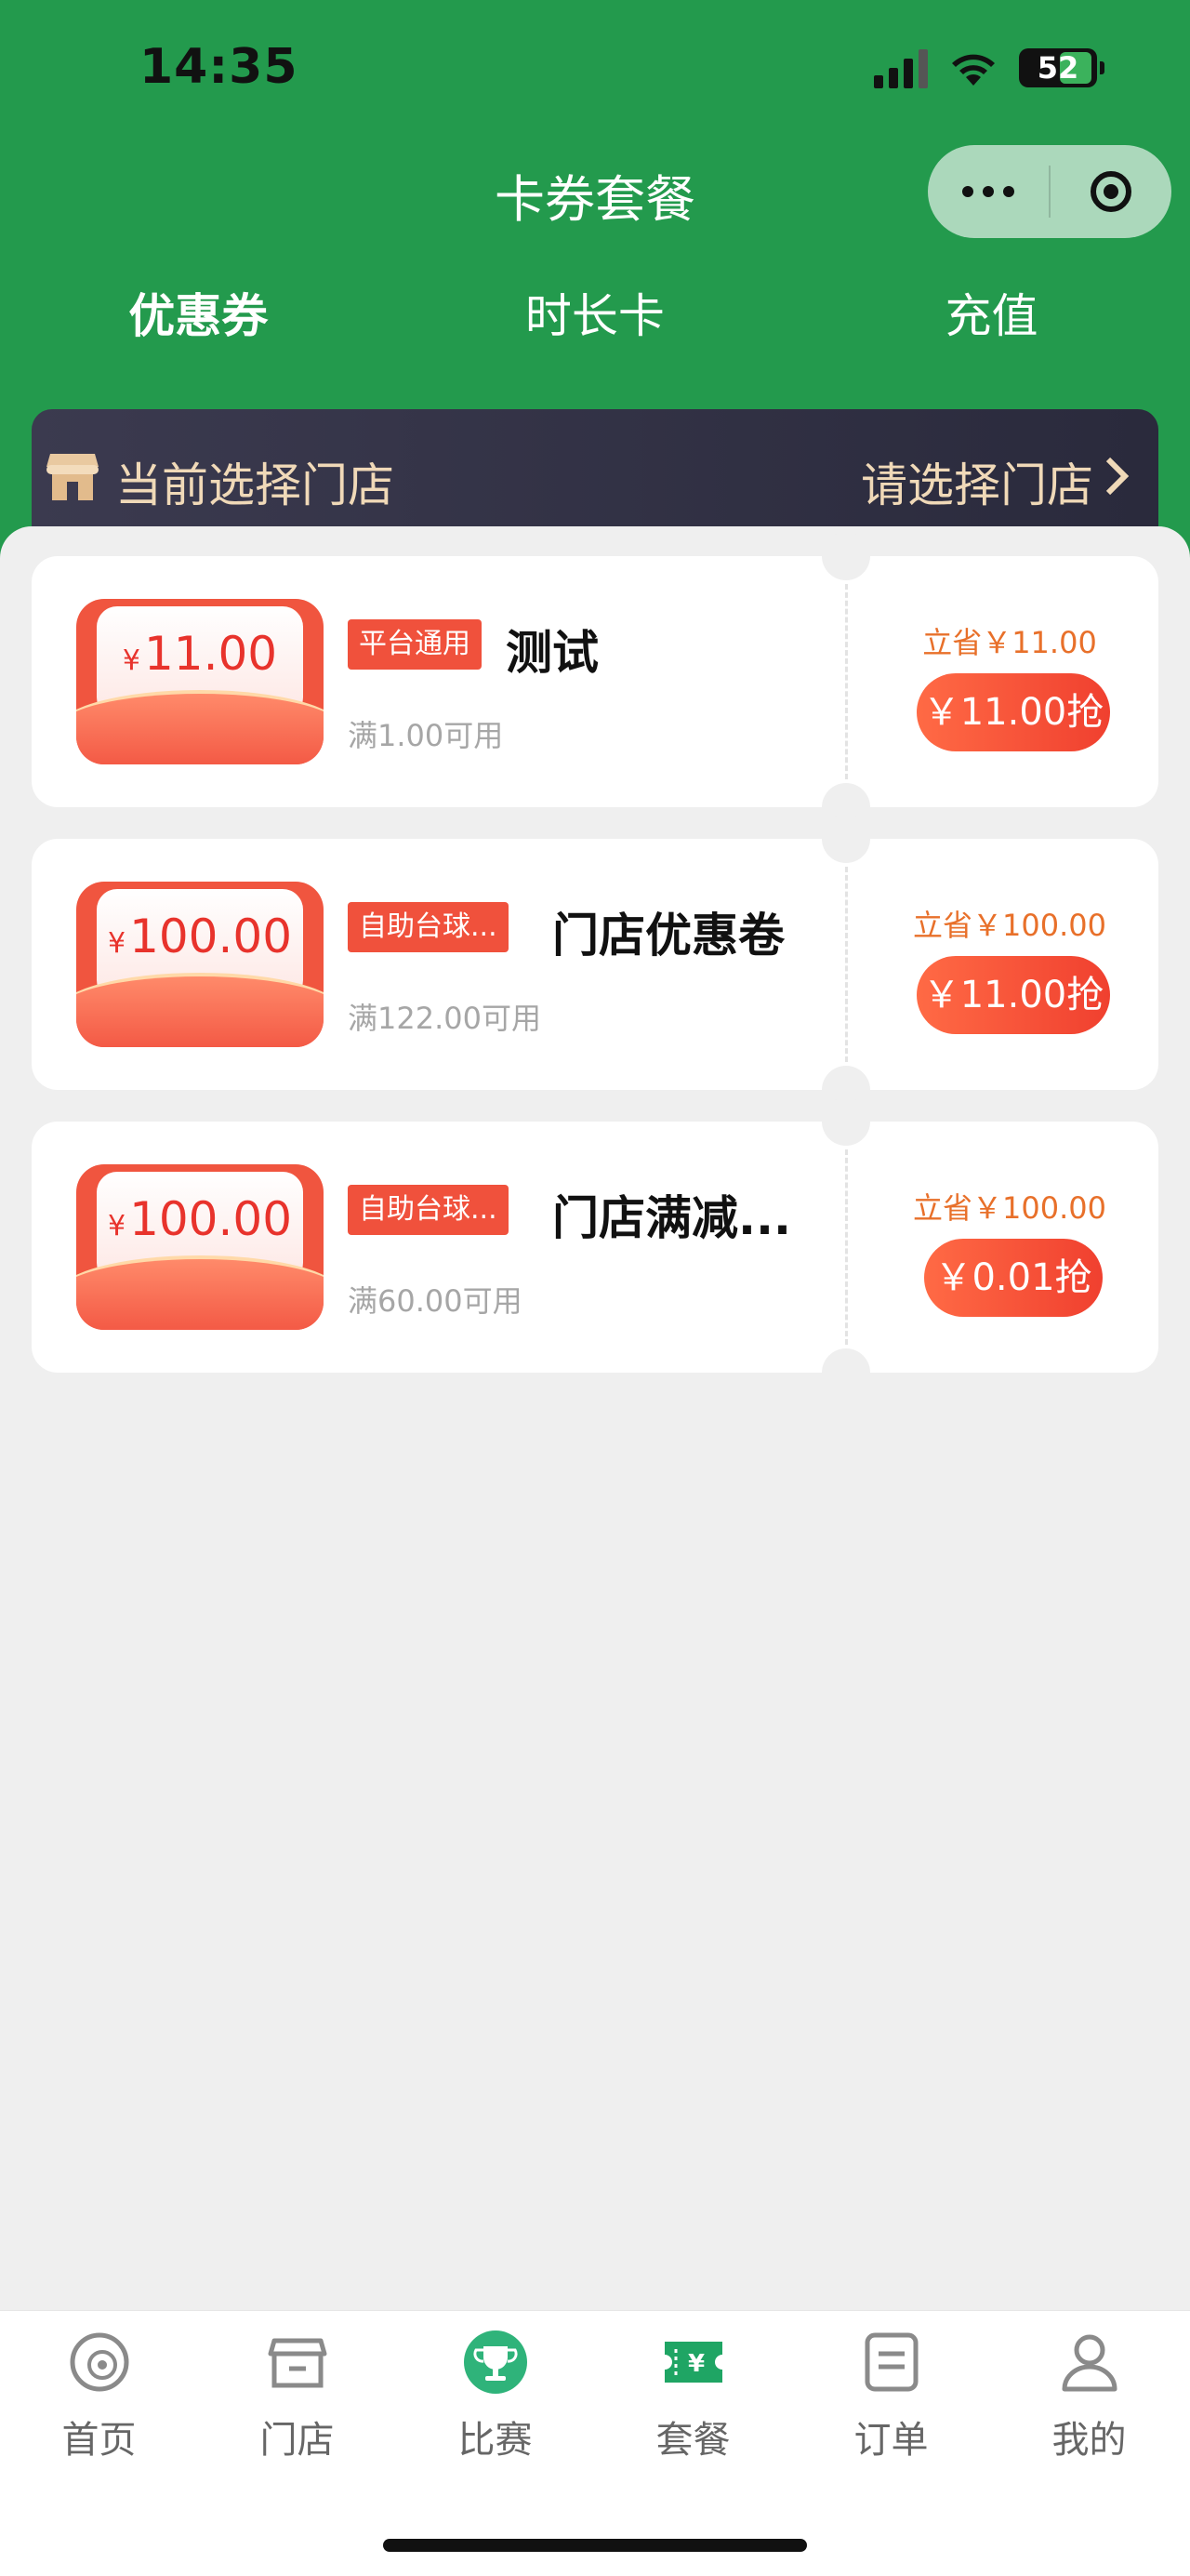 The image size is (1190, 2576). Describe the element at coordinates (99, 2440) in the screenshot. I see `tabbar-label: 首页` at that location.